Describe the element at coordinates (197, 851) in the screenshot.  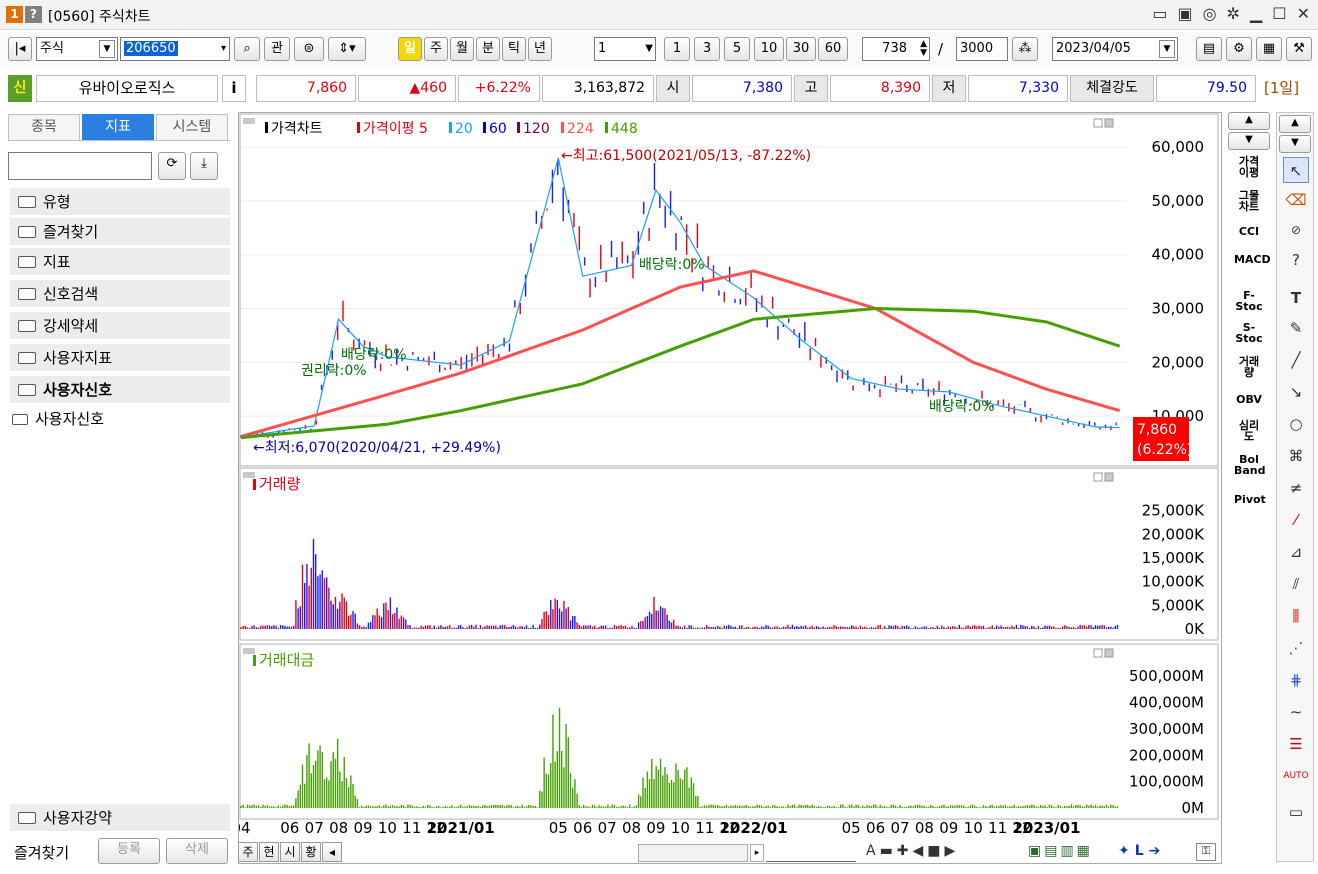
I see `delete-button: 삭제` at that location.